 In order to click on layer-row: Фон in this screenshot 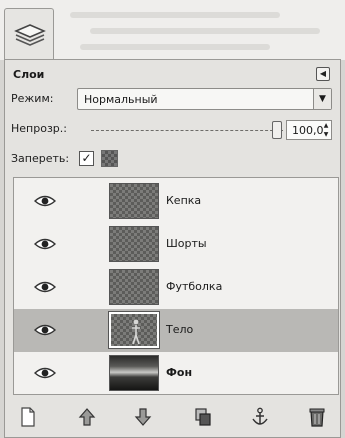, I will do `click(176, 373)`.